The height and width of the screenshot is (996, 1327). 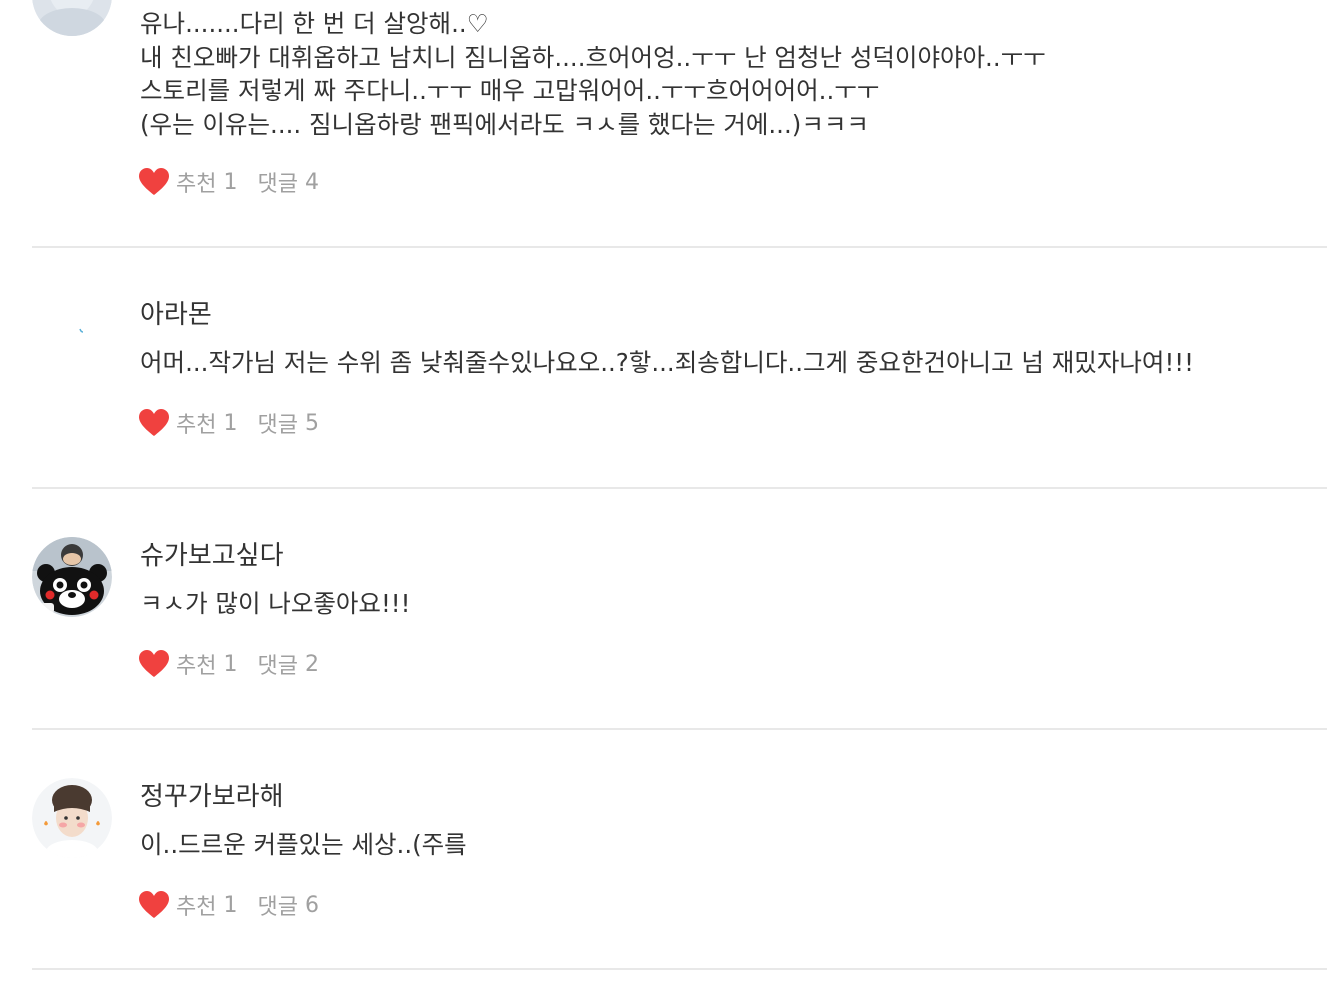 I want to click on comment-actions: 추천 1 댓글 5, so click(x=229, y=423).